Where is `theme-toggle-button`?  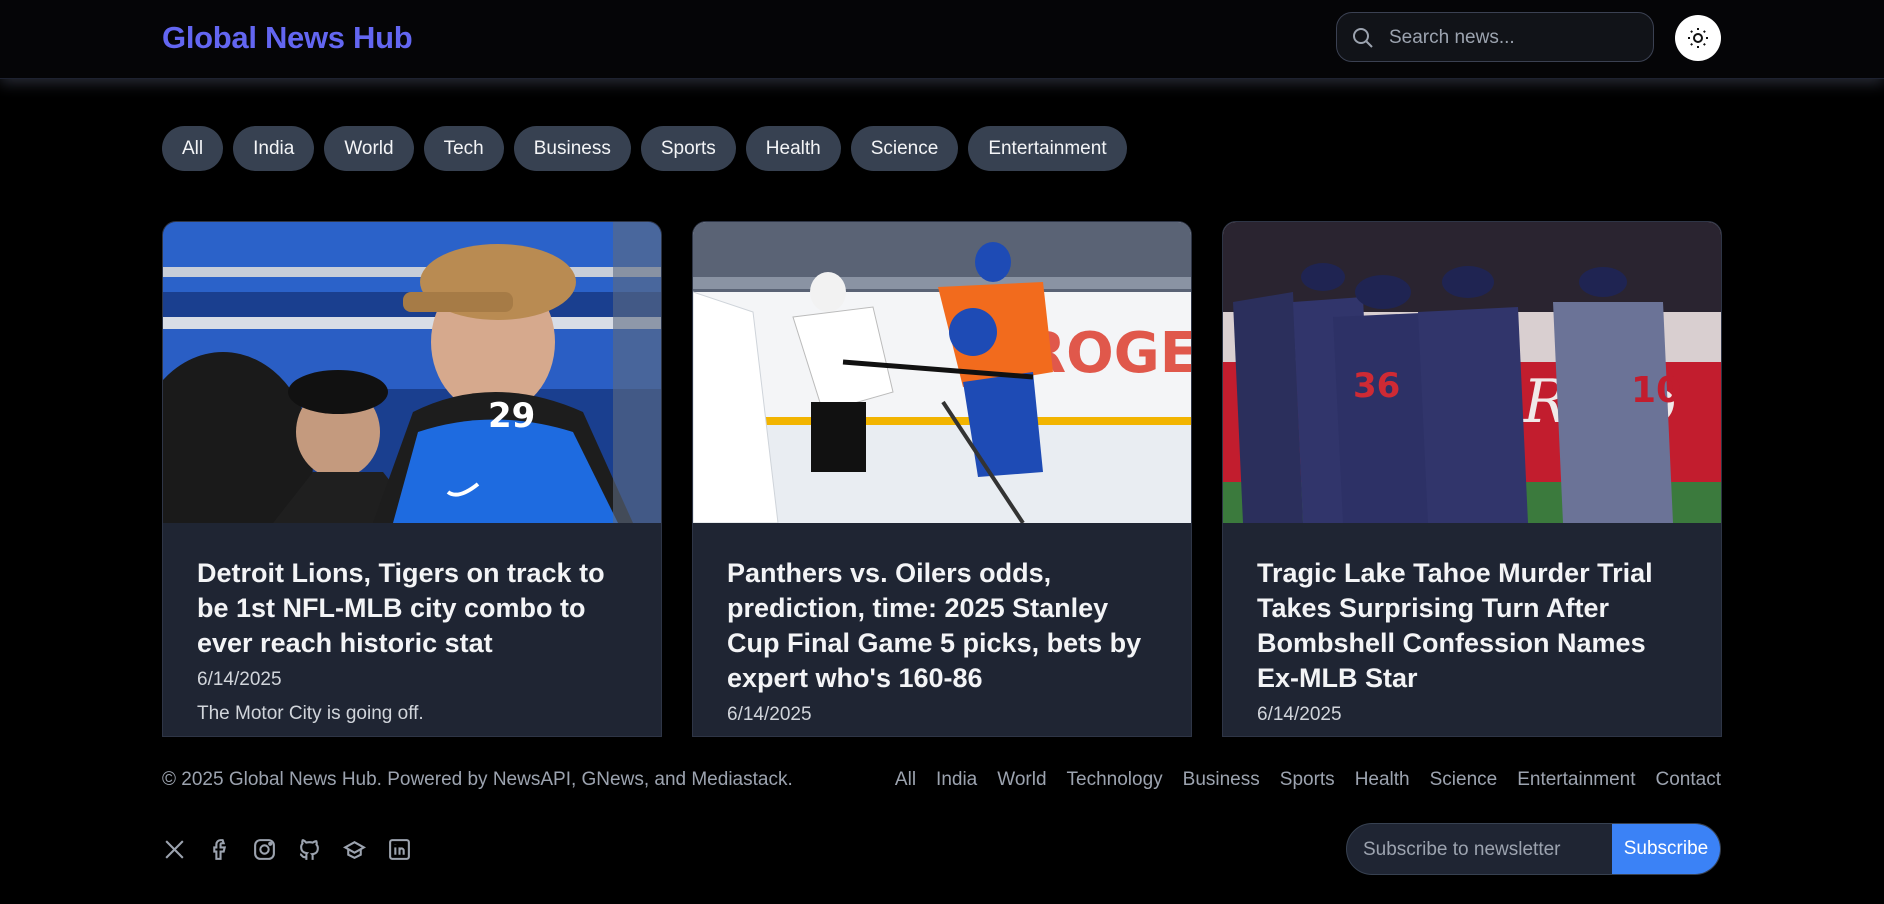
theme-toggle-button is located at coordinates (1698, 38).